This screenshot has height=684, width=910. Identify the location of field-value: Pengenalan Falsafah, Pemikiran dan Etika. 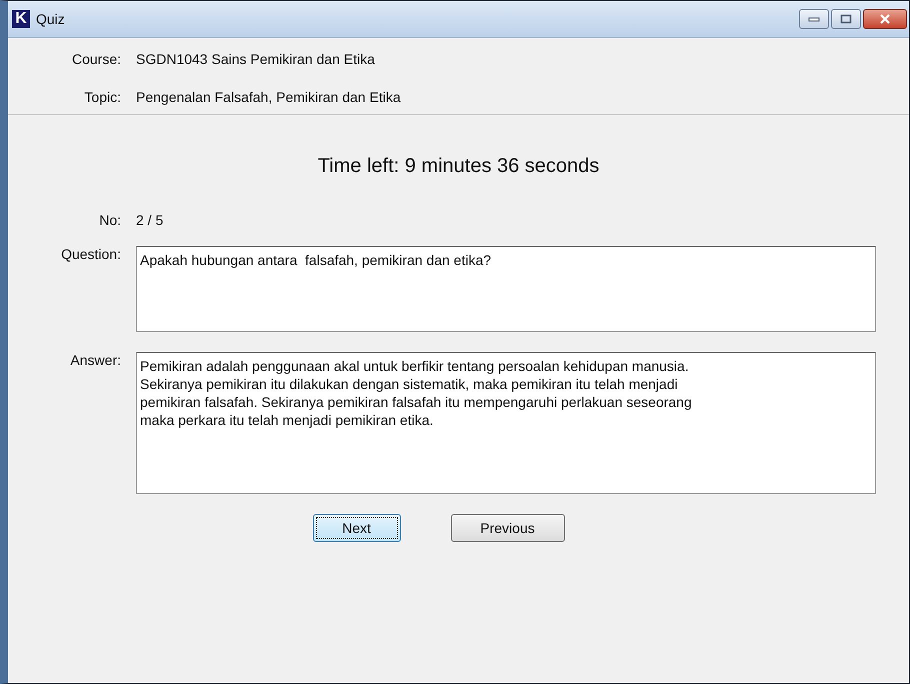
(268, 97).